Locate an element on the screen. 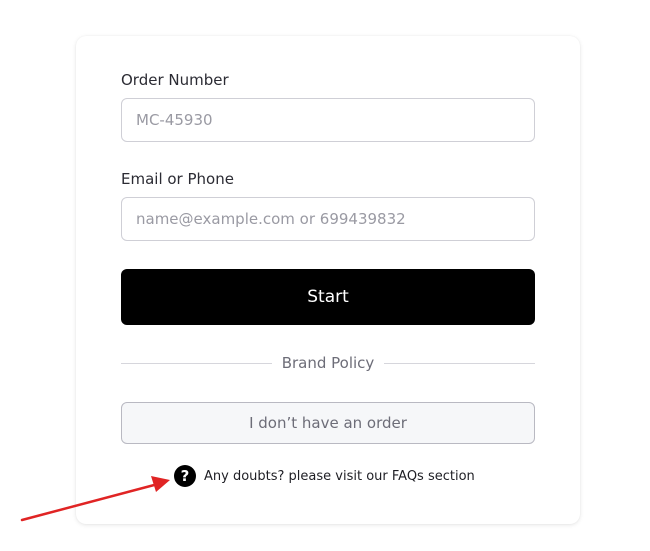  order-number-label: Order Number is located at coordinates (175, 80).